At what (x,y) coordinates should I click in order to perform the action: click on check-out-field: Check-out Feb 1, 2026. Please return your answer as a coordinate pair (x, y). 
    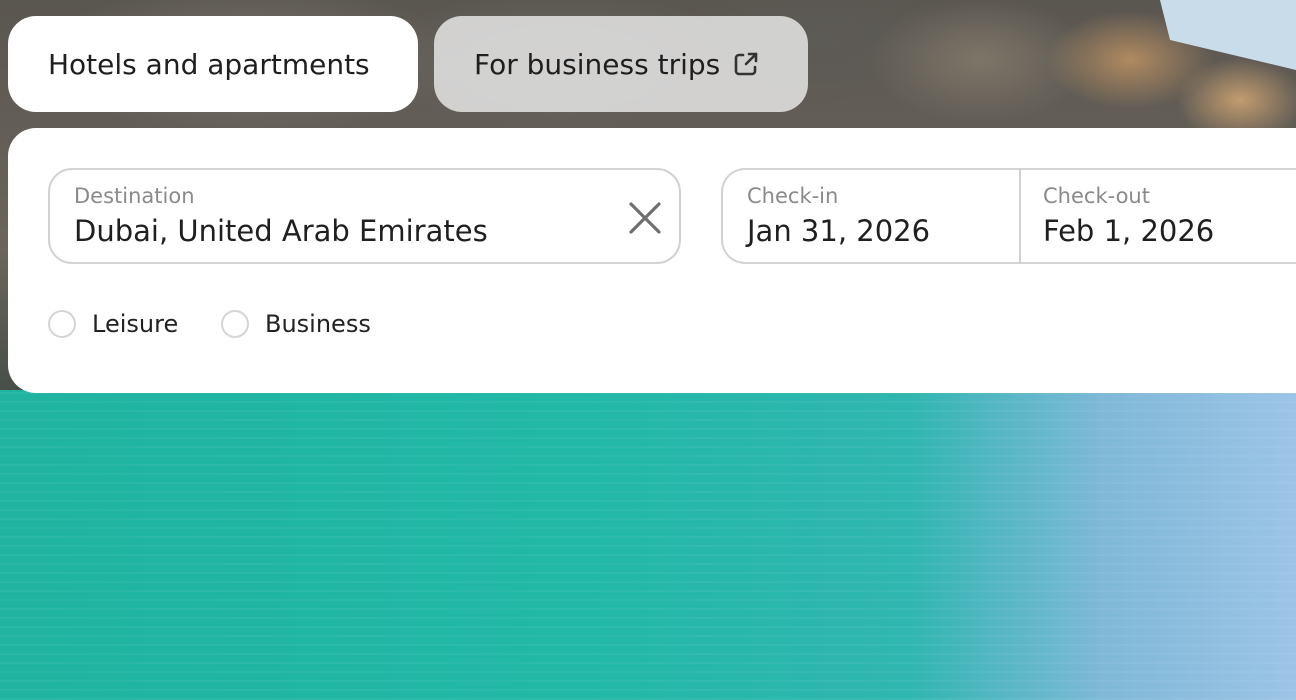
    Looking at the image, I should click on (1158, 216).